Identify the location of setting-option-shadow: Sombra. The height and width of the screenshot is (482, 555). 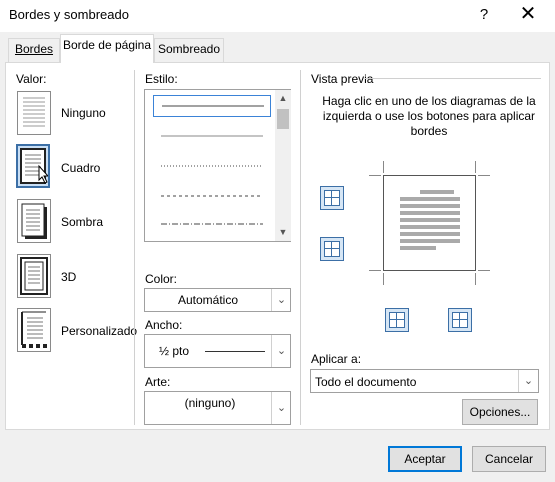
(82, 222).